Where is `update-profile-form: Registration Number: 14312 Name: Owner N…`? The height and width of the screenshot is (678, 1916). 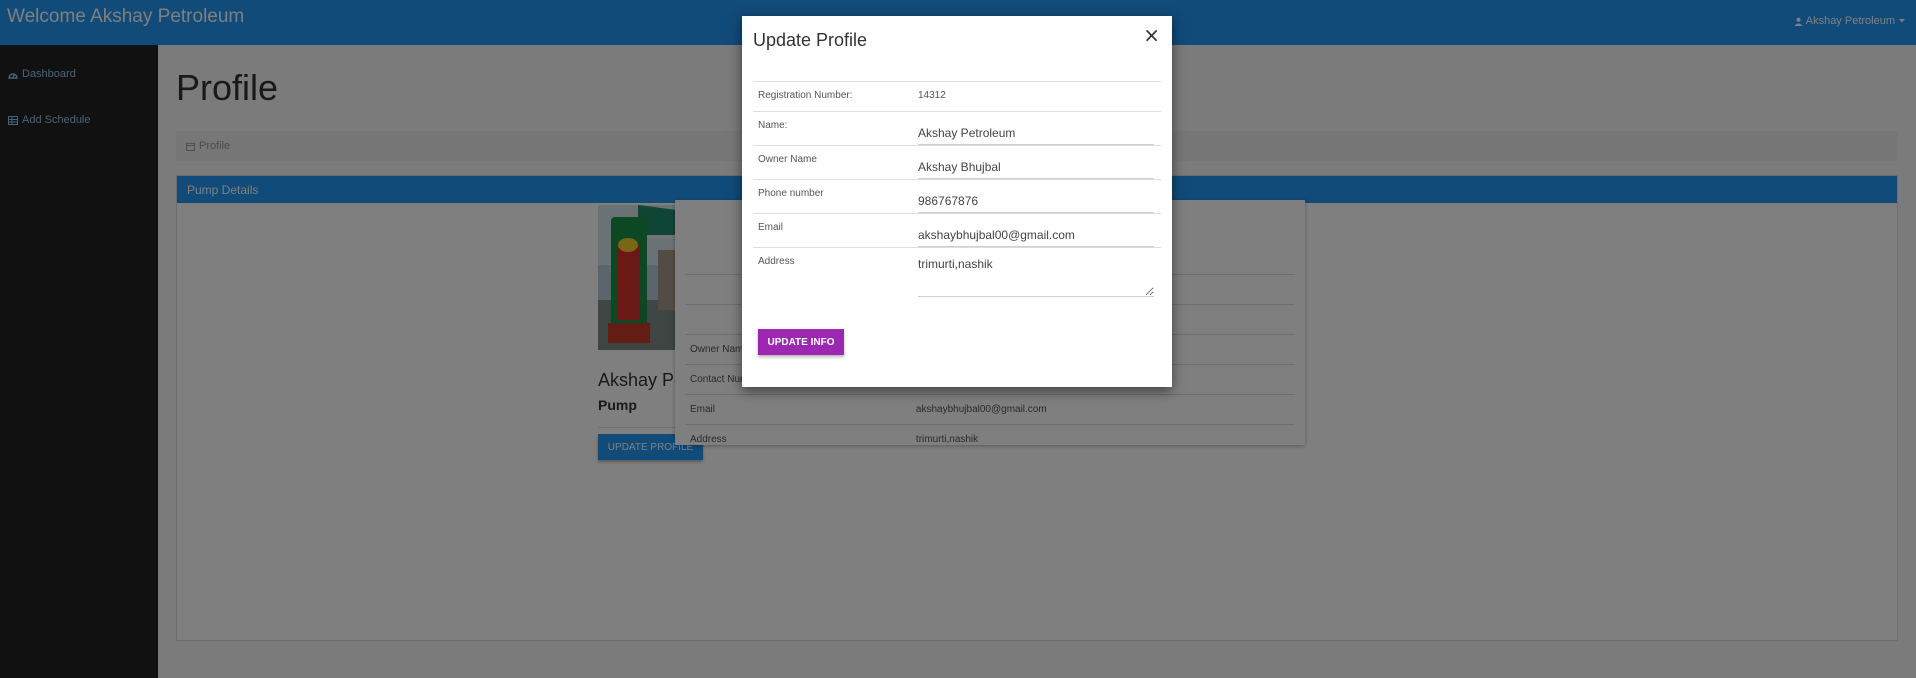
update-profile-form: Registration Number: 14312 Name: Owner N… is located at coordinates (957, 191).